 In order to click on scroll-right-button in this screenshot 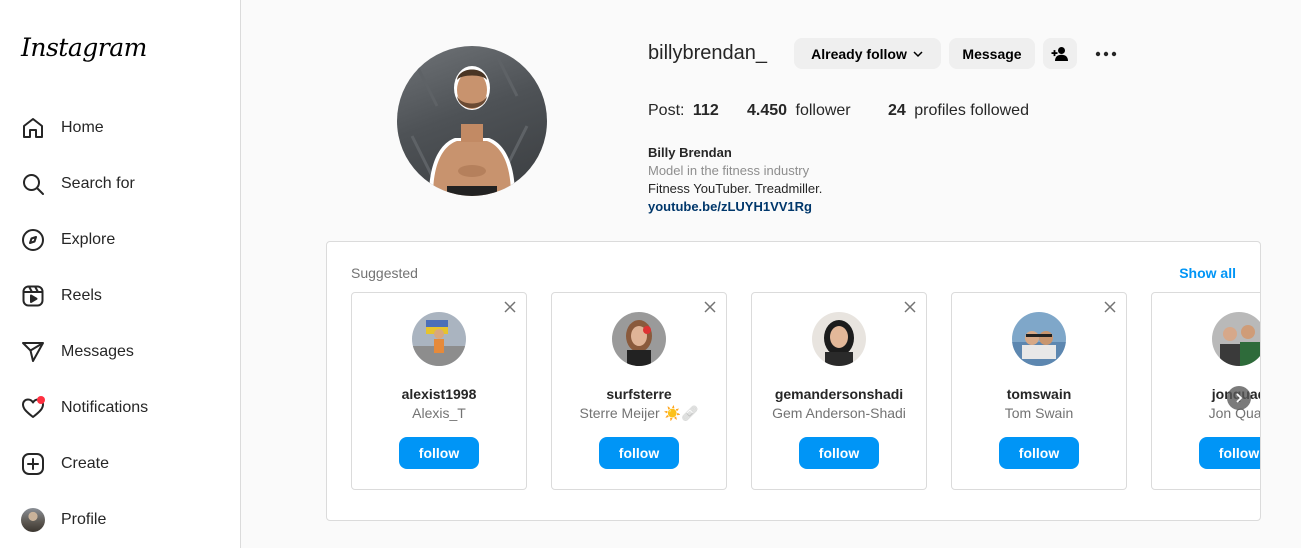, I will do `click(1239, 398)`.